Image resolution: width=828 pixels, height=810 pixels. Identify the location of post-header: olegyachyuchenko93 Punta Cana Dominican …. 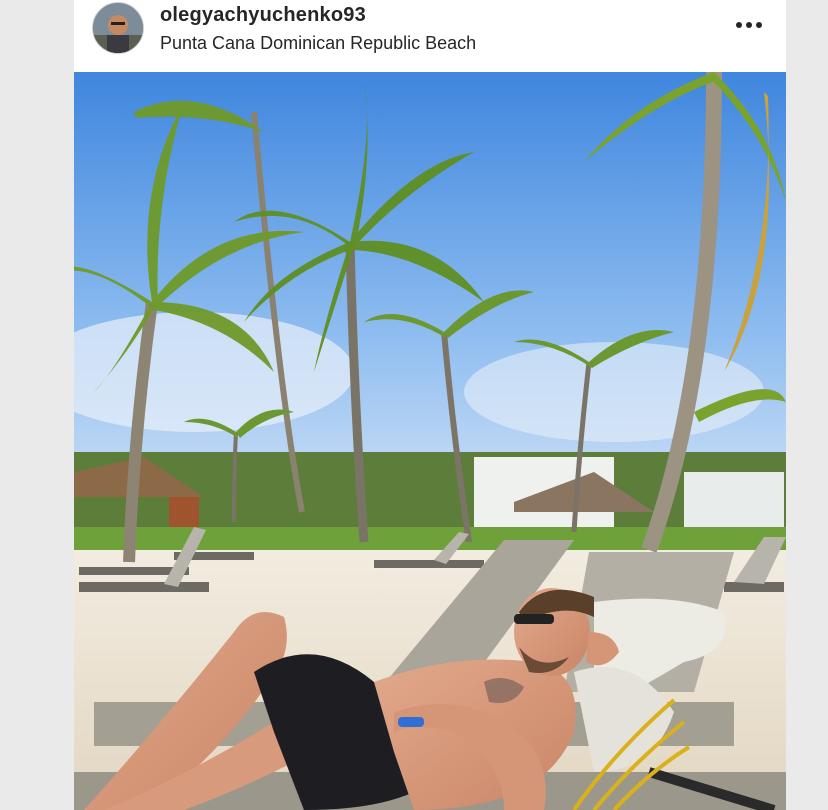
(430, 36).